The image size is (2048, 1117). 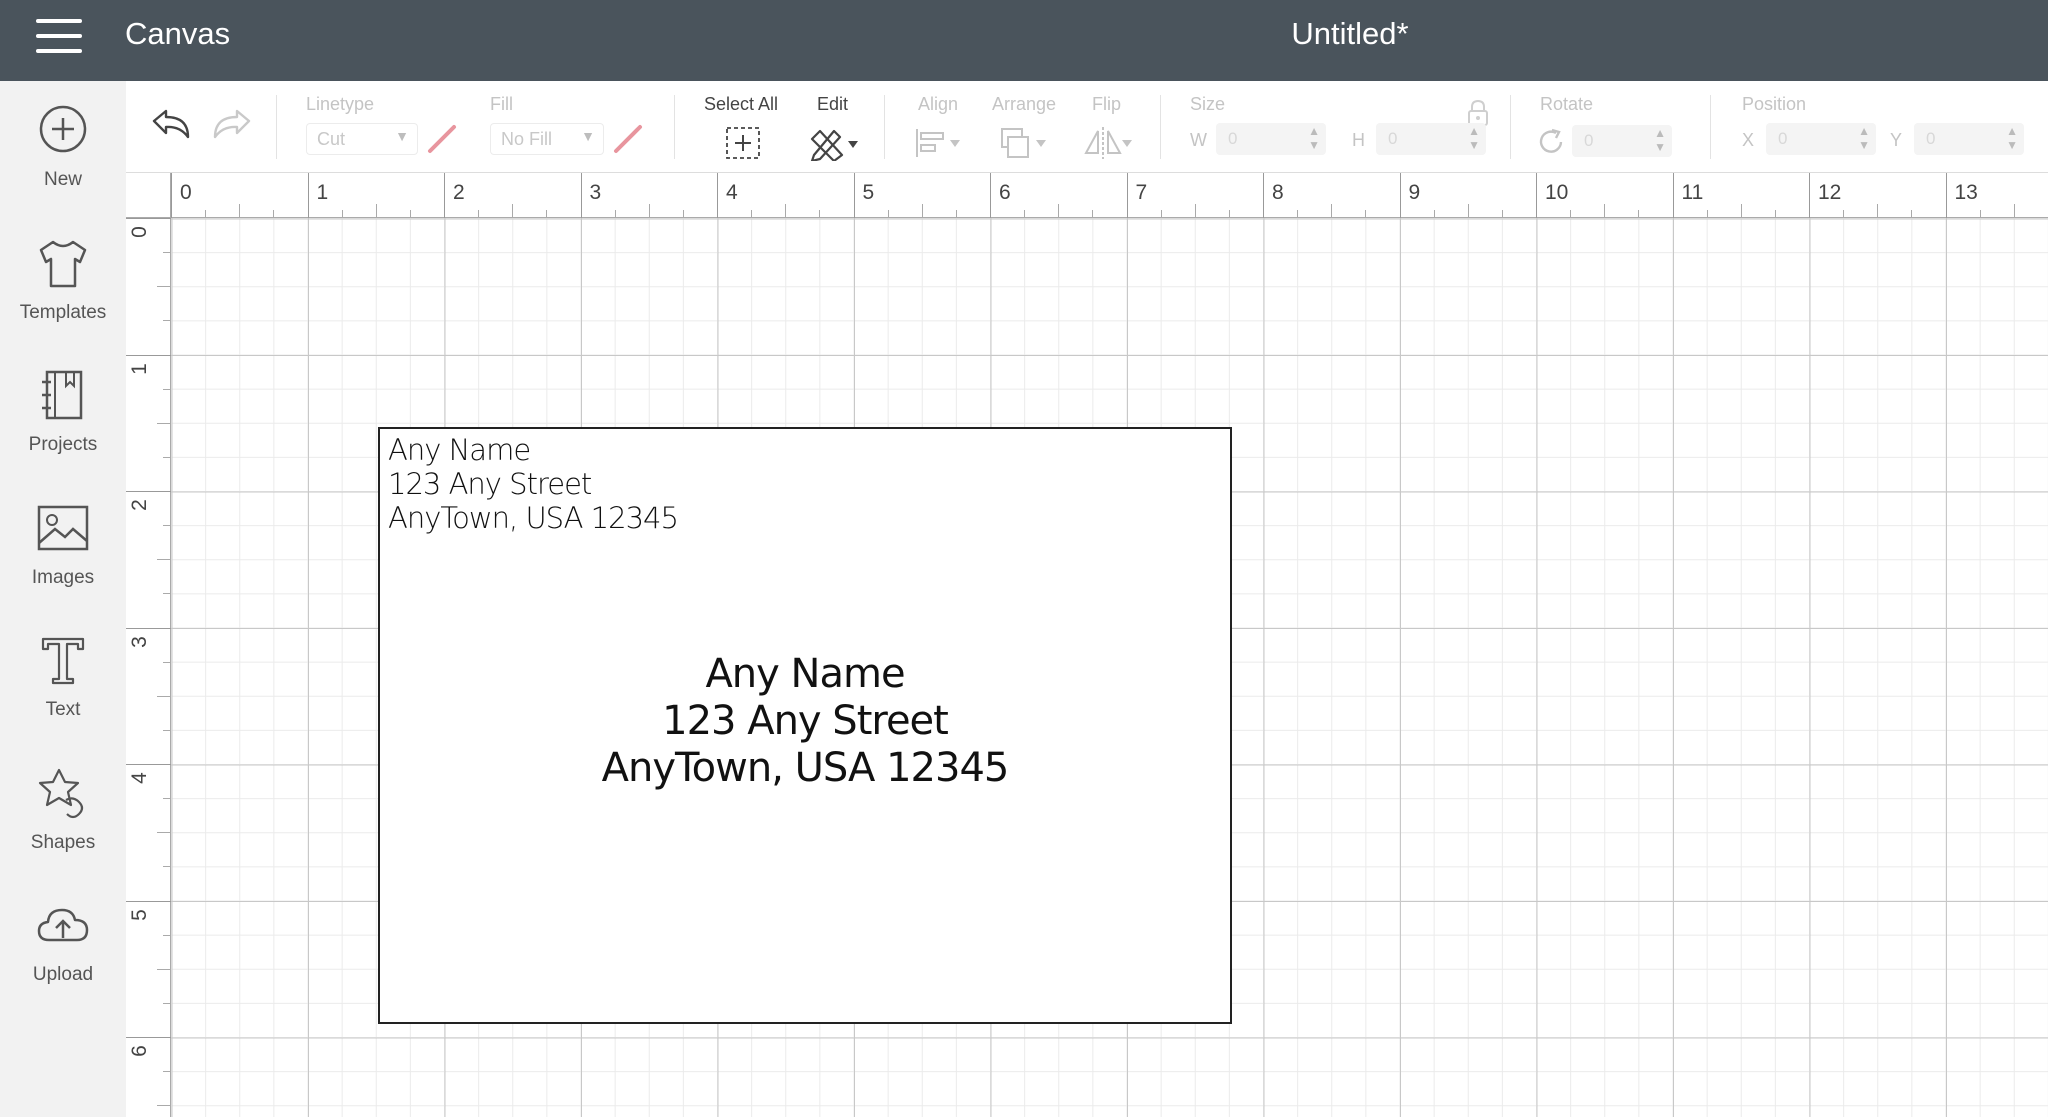 What do you see at coordinates (1108, 143) in the screenshot?
I see `flip-icon` at bounding box center [1108, 143].